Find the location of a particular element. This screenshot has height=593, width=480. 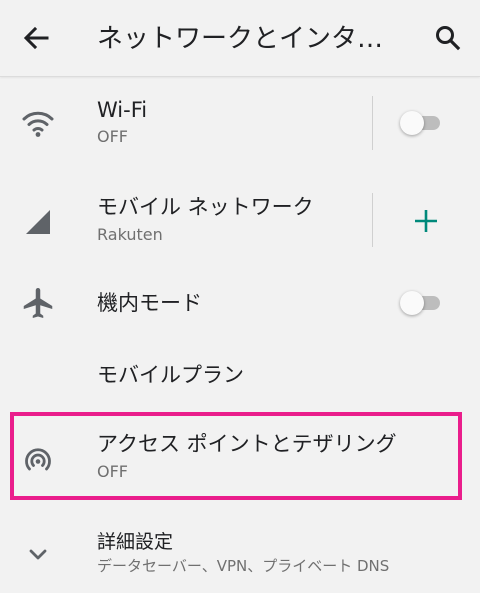

back-button is located at coordinates (36, 38).